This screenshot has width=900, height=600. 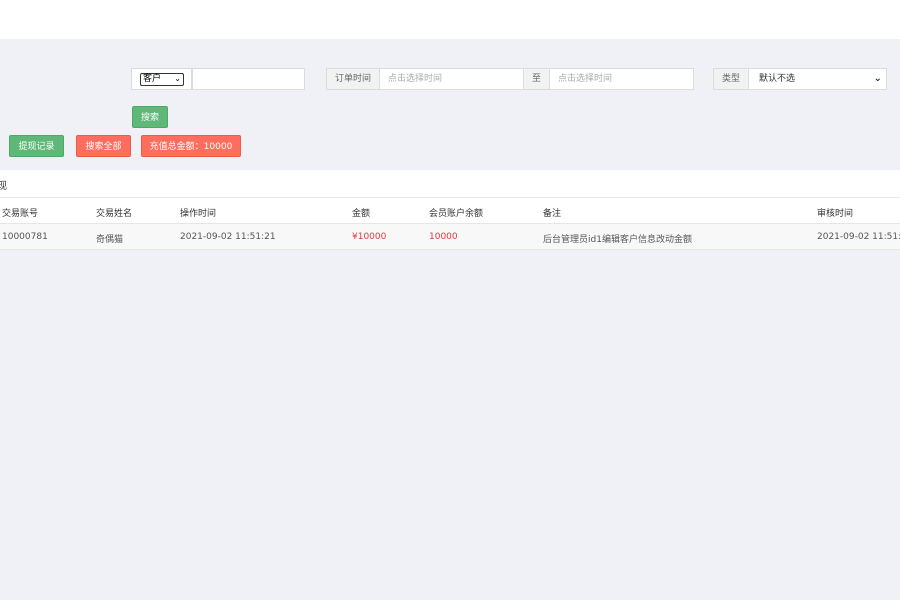 I want to click on account-type-select-wrapper: 客户 ⌄, so click(x=161, y=79).